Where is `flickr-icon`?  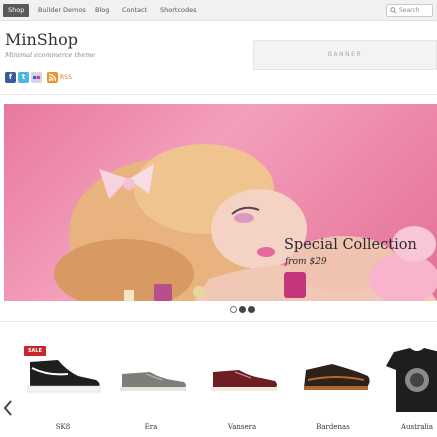 flickr-icon is located at coordinates (36, 77).